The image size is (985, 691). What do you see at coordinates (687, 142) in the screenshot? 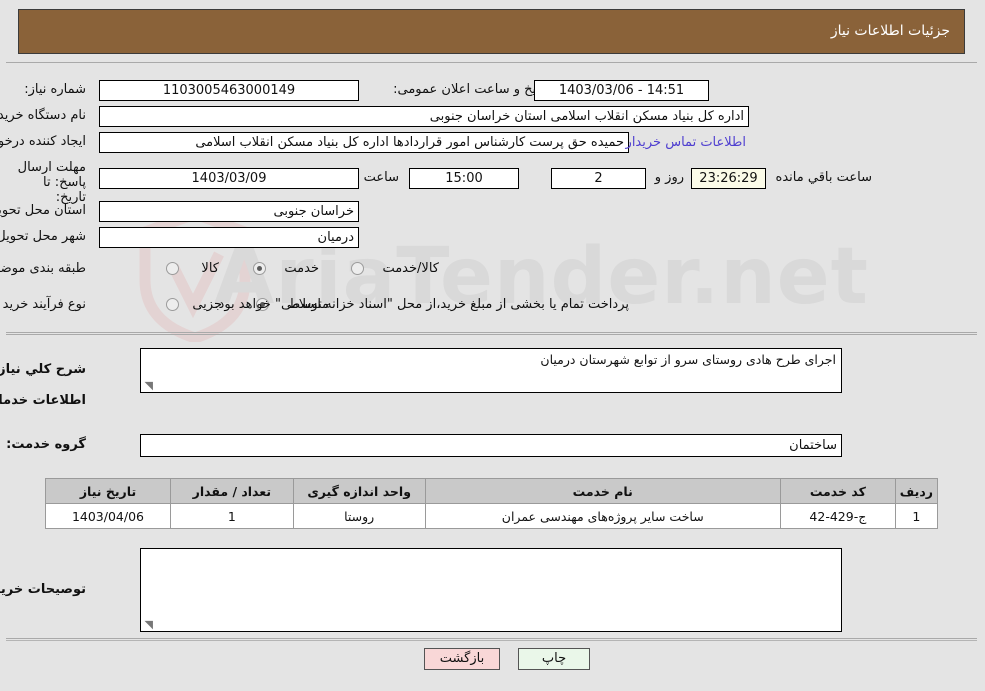
I see `buyer-contact-link: اطلاعات تماس خریدار` at bounding box center [687, 142].